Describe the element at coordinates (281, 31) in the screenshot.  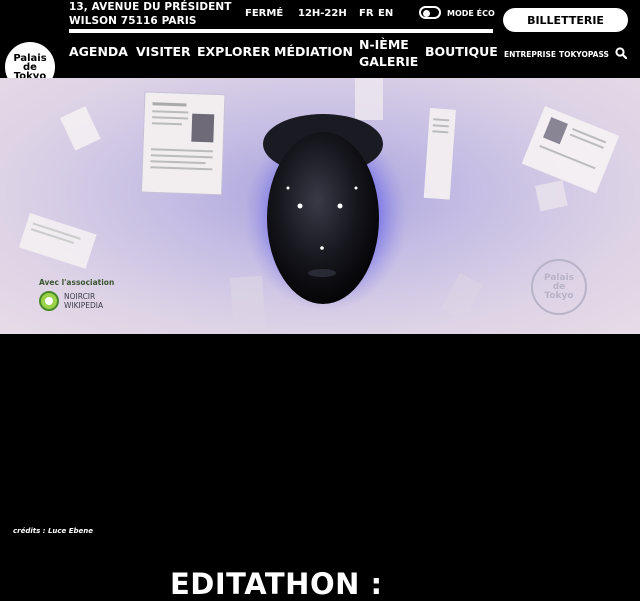
I see `header-divider` at that location.